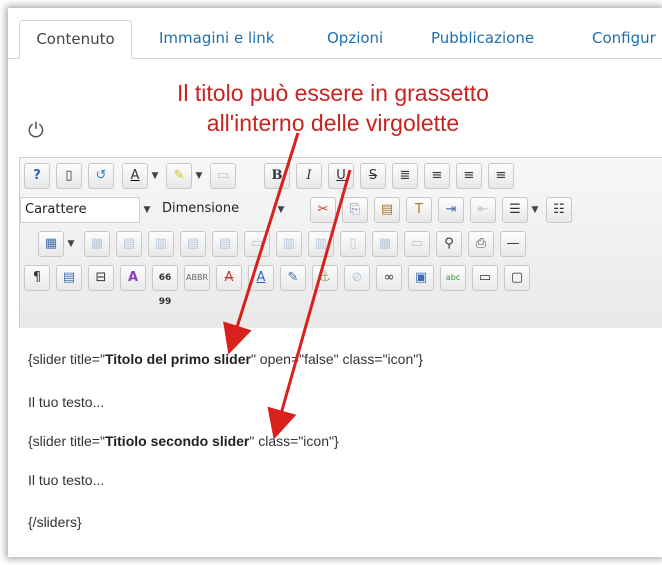 This screenshot has width=662, height=565. Describe the element at coordinates (624, 39) in the screenshot. I see `tab-configurazione: Configur` at that location.